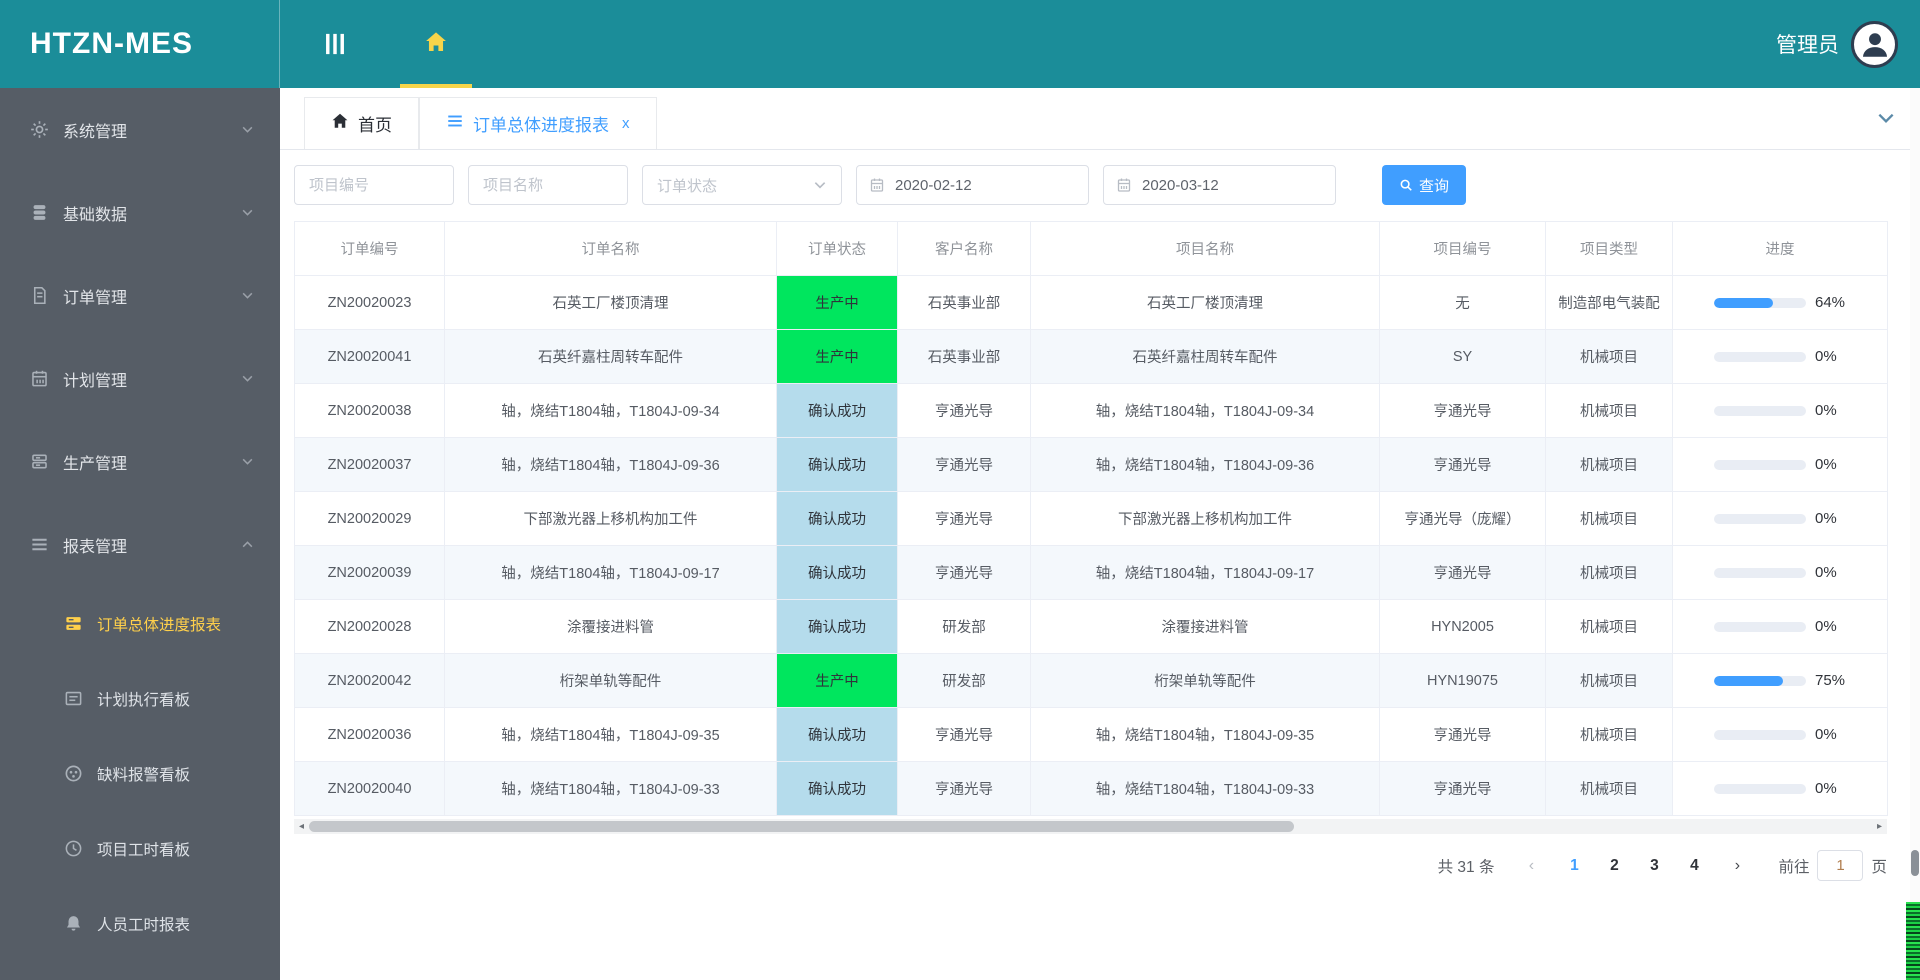 This screenshot has width=1920, height=980. What do you see at coordinates (1748, 680) in the screenshot?
I see `progress-fill` at bounding box center [1748, 680].